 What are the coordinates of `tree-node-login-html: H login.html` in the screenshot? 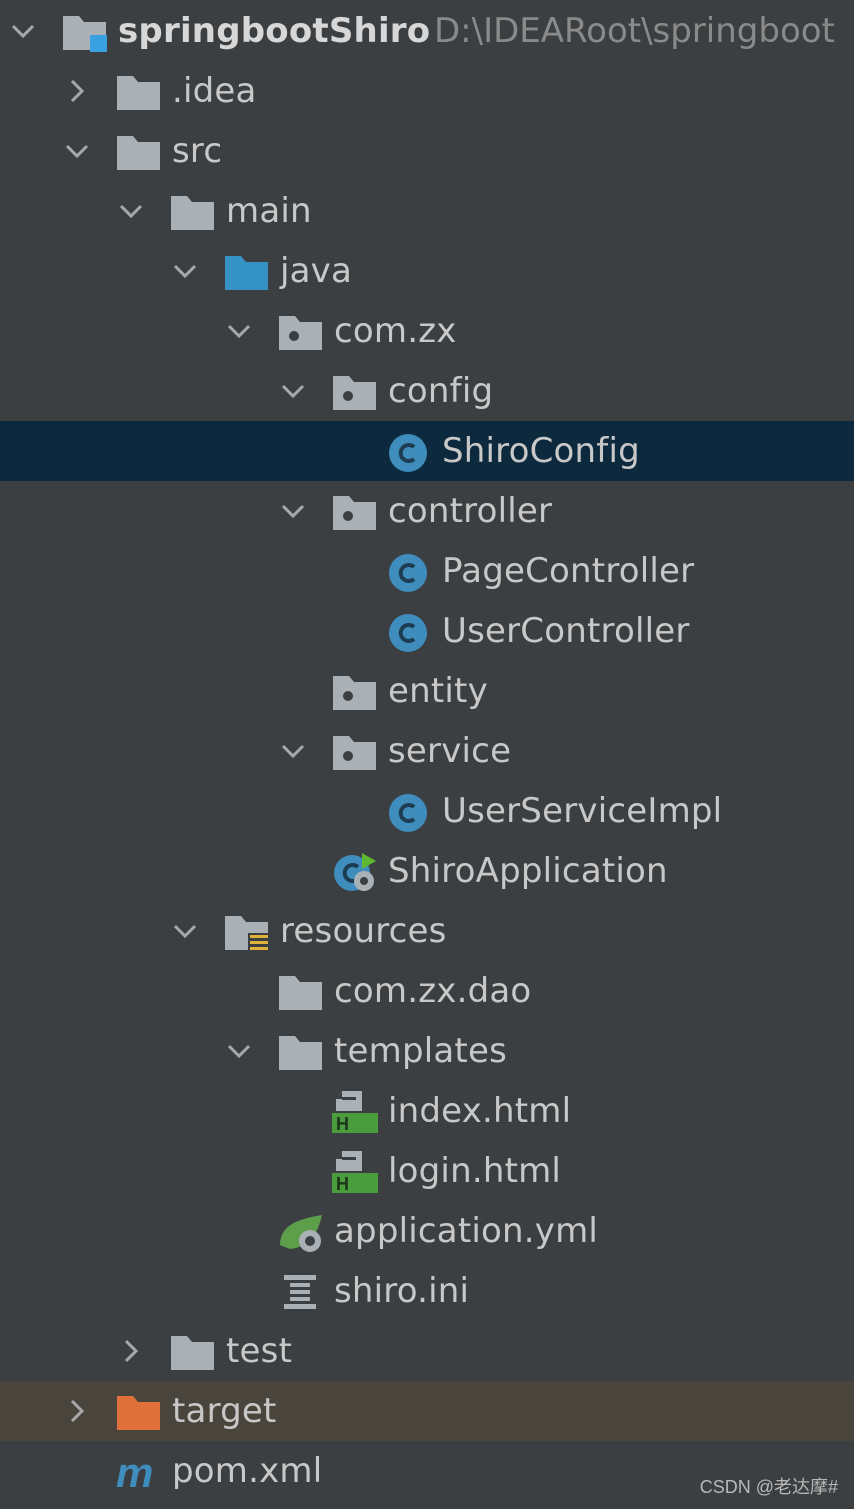 It's located at (427, 1171).